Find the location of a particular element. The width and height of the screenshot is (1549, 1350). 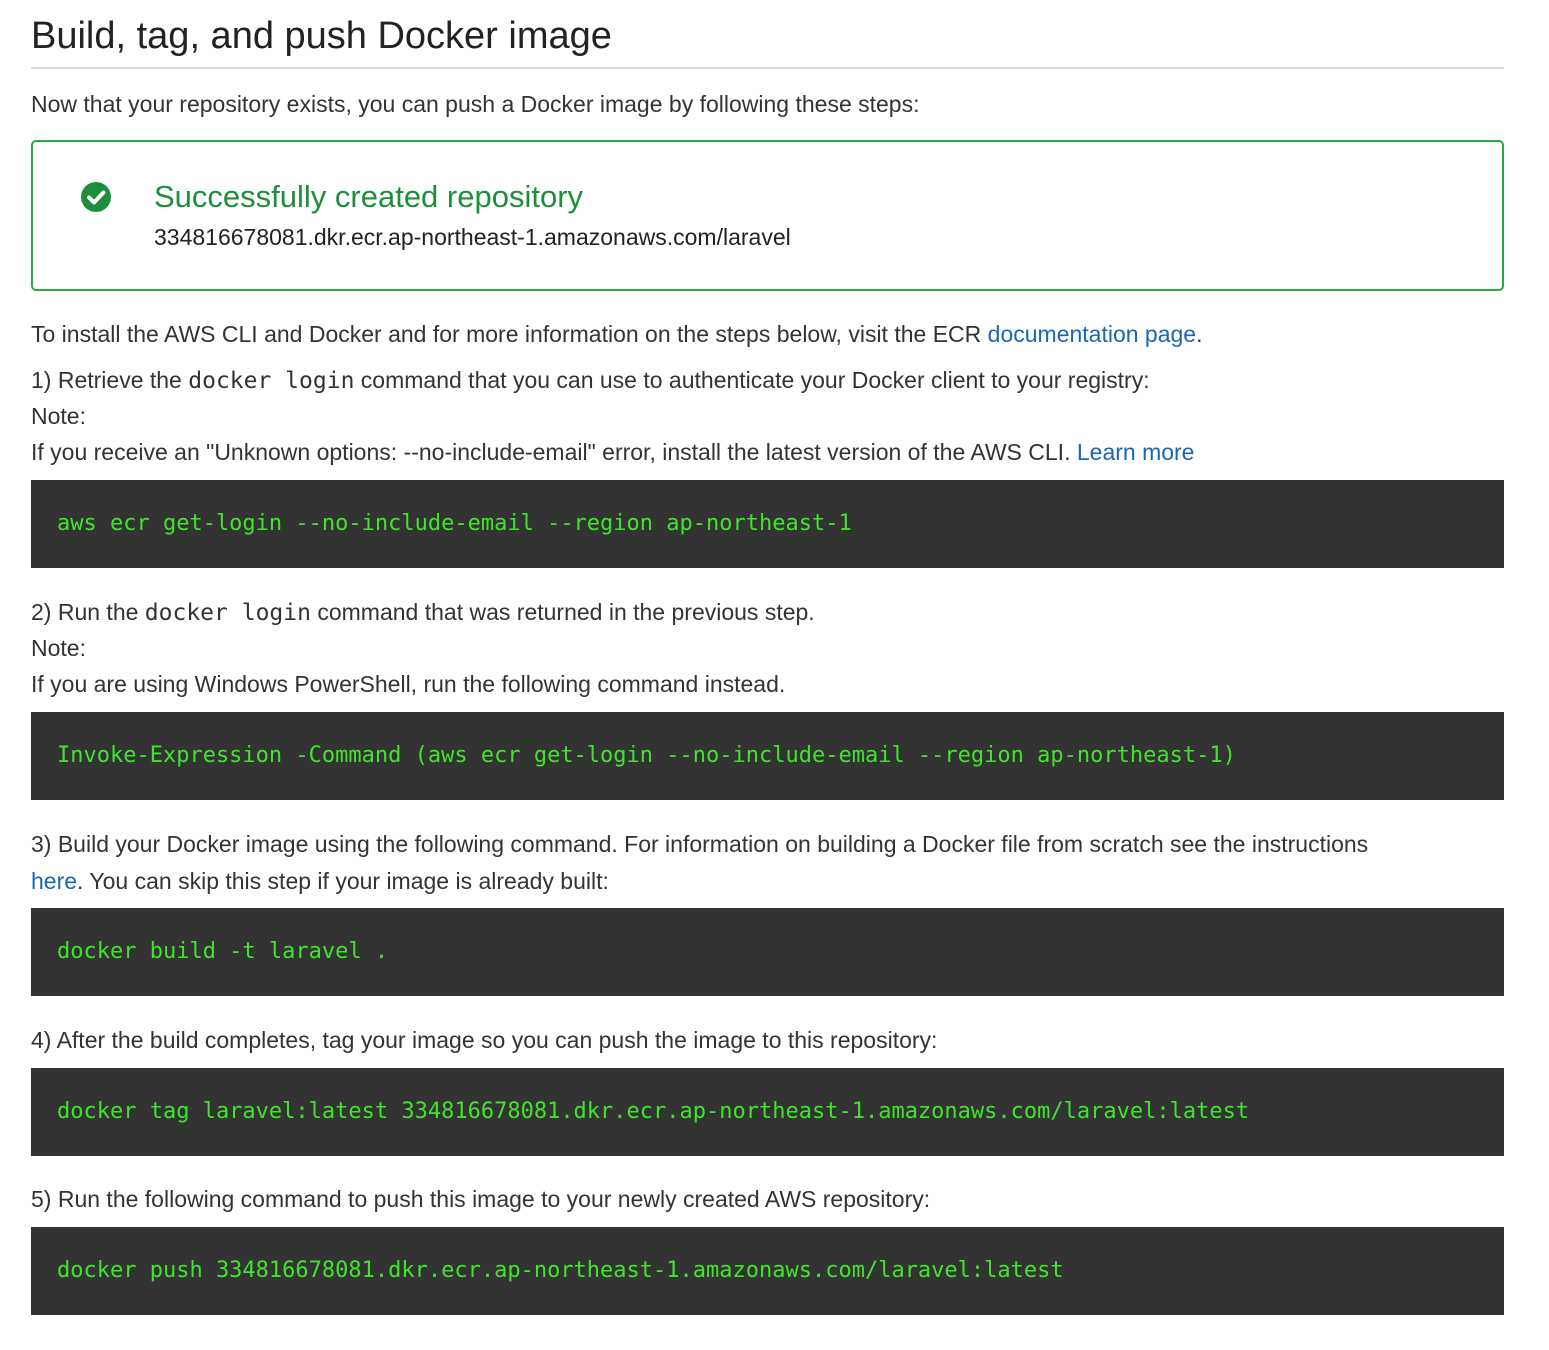

documentation-link: documentation page is located at coordinates (1092, 334).